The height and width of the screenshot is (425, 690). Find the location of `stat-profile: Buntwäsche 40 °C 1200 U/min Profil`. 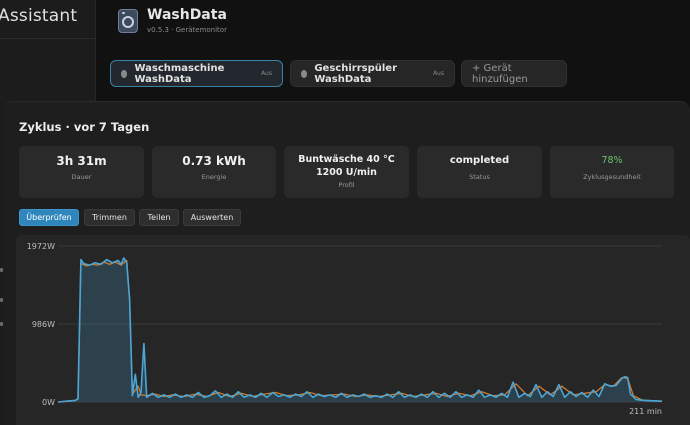

stat-profile: Buntwäsche 40 °C 1200 U/min Profil is located at coordinates (346, 172).